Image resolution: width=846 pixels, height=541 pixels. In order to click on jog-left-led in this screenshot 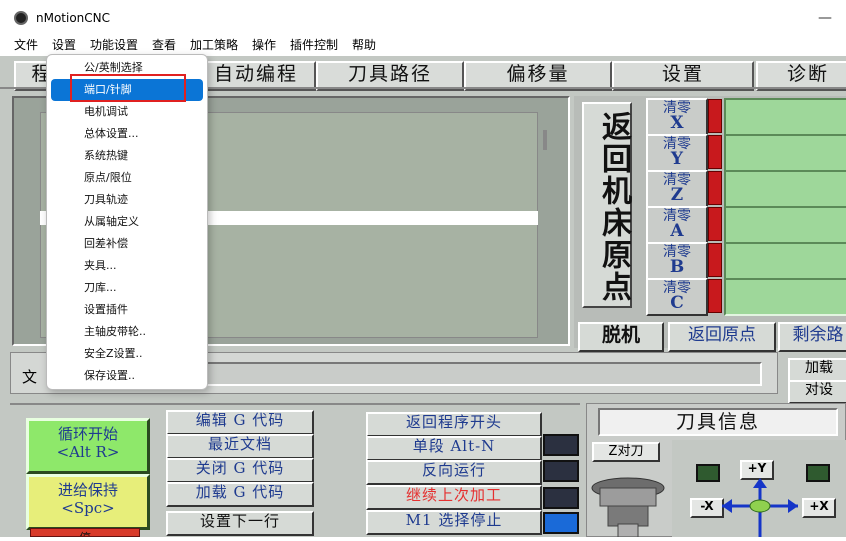, I will do `click(708, 473)`.